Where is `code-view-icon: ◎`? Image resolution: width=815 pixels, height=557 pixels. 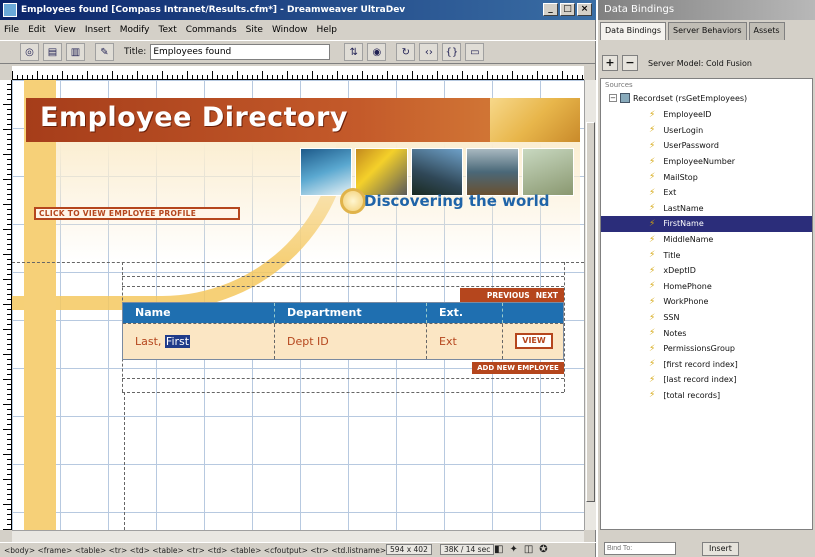 code-view-icon: ◎ is located at coordinates (29, 52).